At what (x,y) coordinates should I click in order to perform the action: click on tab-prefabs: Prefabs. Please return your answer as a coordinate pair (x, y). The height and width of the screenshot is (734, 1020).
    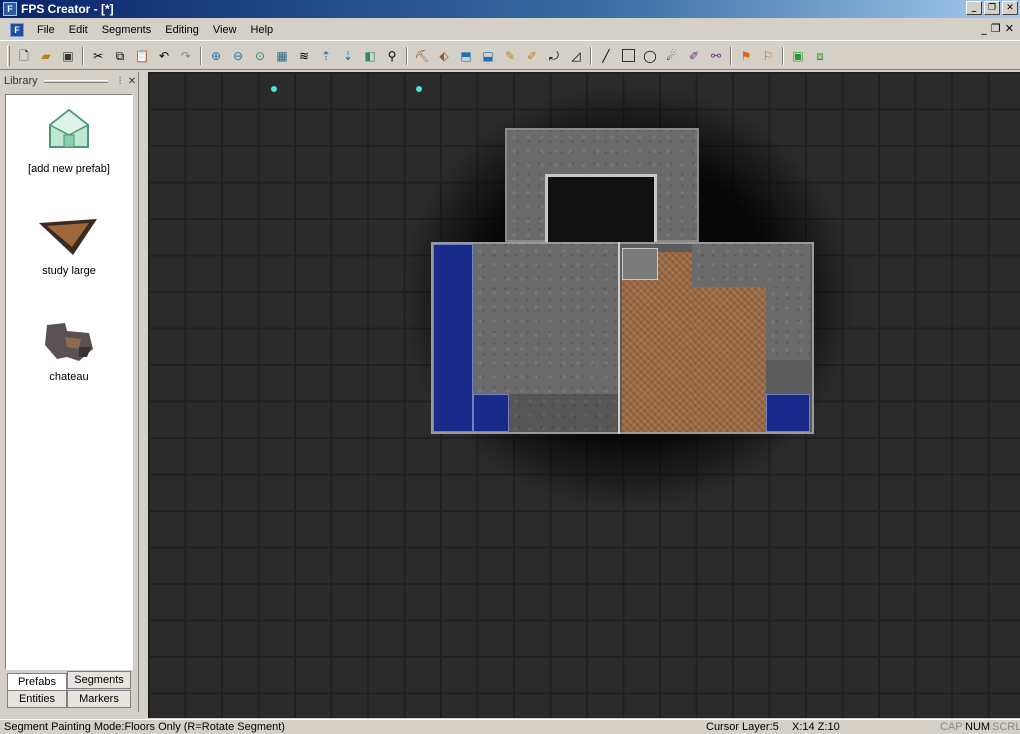
    Looking at the image, I should click on (37, 682).